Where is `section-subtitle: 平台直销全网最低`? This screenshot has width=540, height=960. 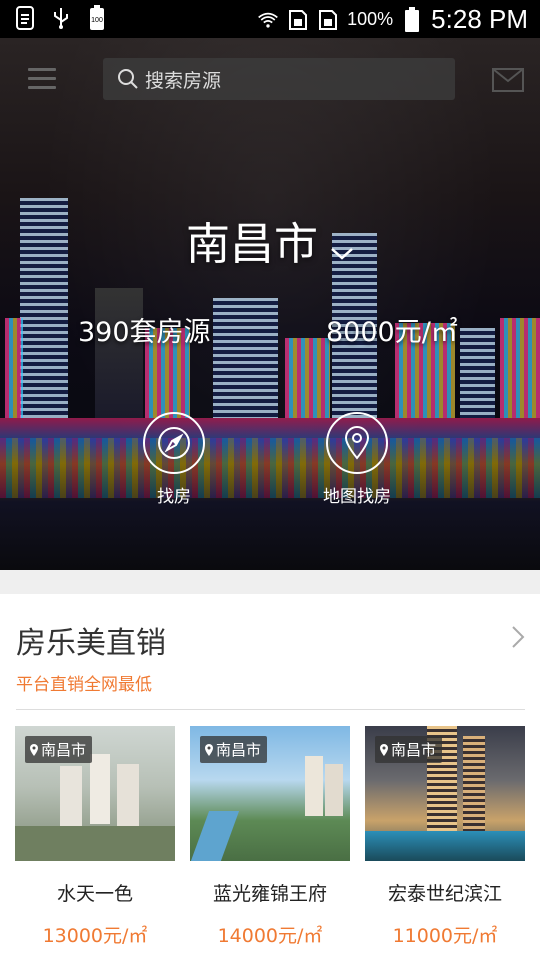 section-subtitle: 平台直销全网最低 is located at coordinates (84, 685).